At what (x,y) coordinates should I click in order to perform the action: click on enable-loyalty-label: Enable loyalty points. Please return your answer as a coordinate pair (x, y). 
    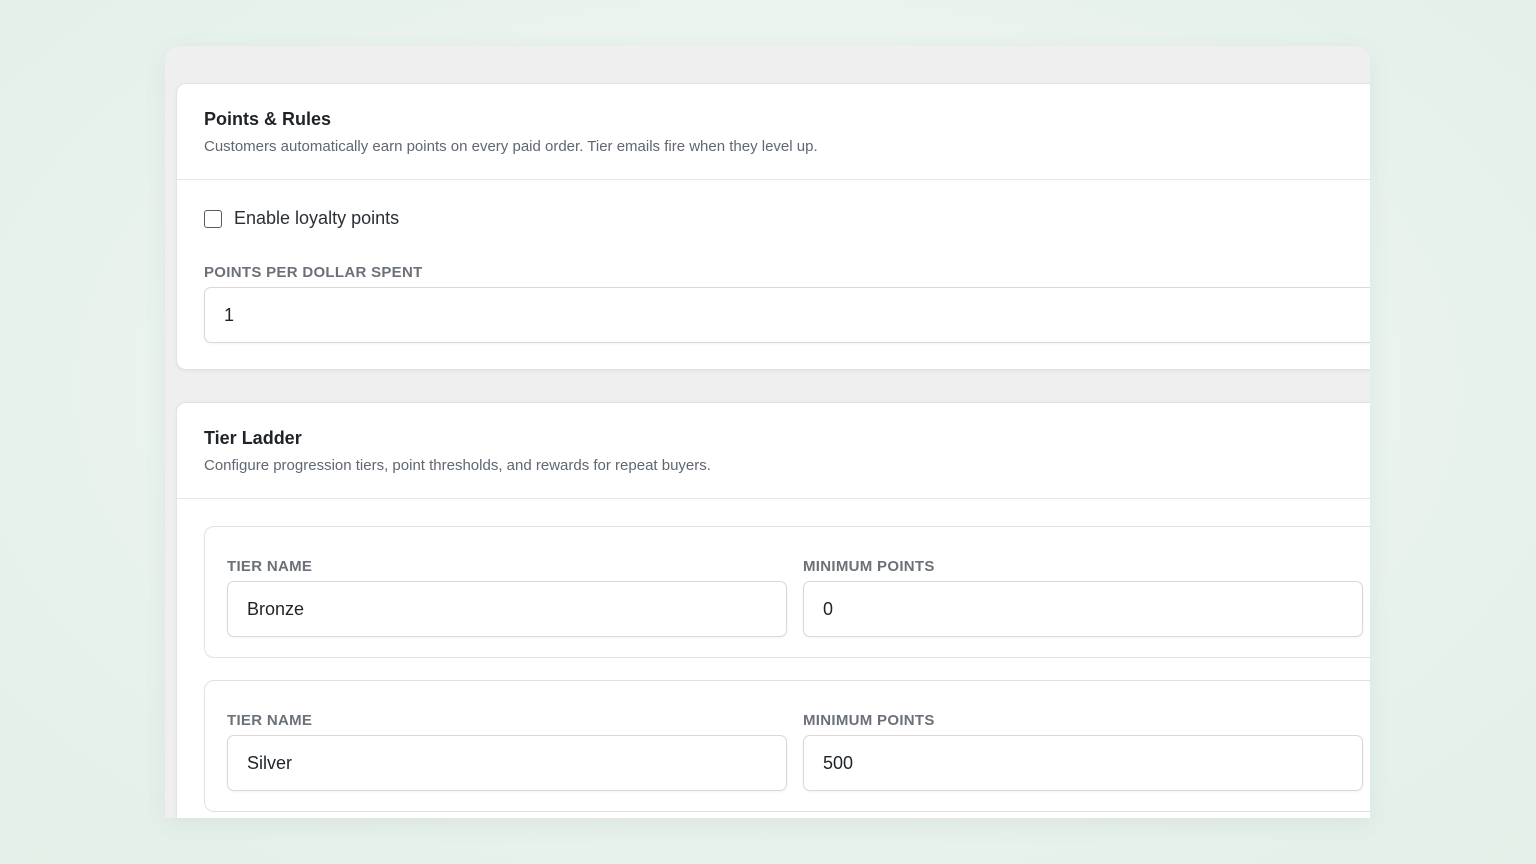
    Looking at the image, I should click on (317, 218).